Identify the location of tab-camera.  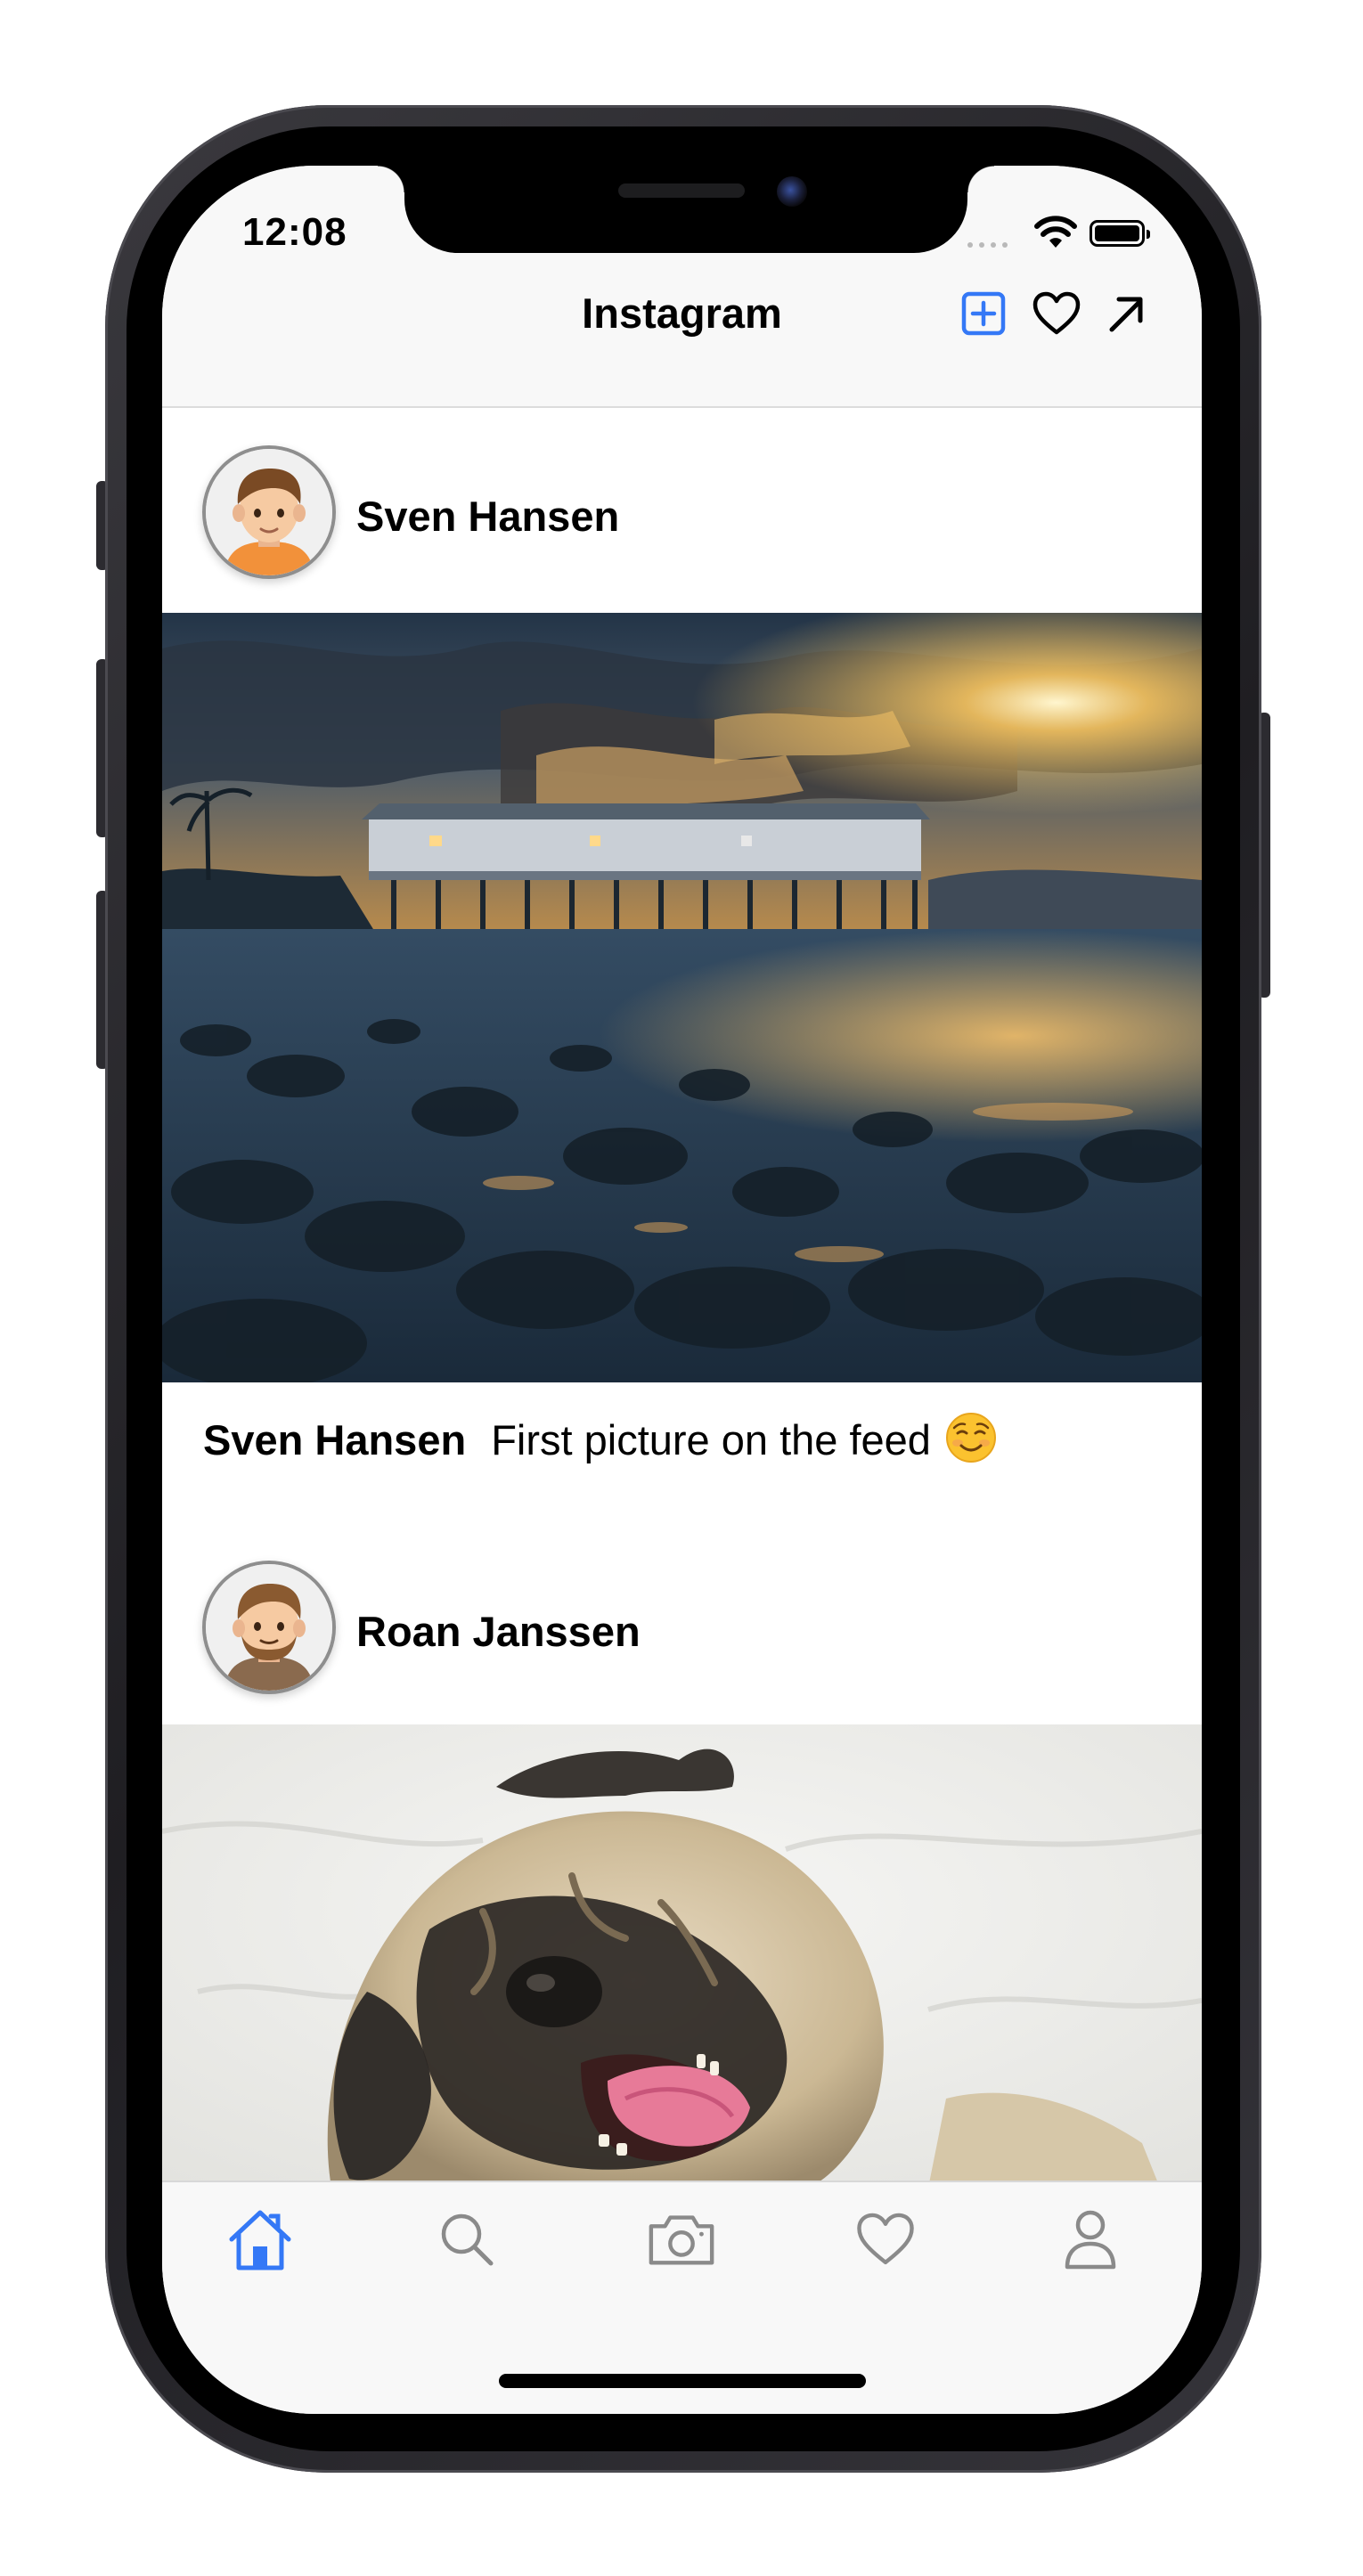
(681, 2240).